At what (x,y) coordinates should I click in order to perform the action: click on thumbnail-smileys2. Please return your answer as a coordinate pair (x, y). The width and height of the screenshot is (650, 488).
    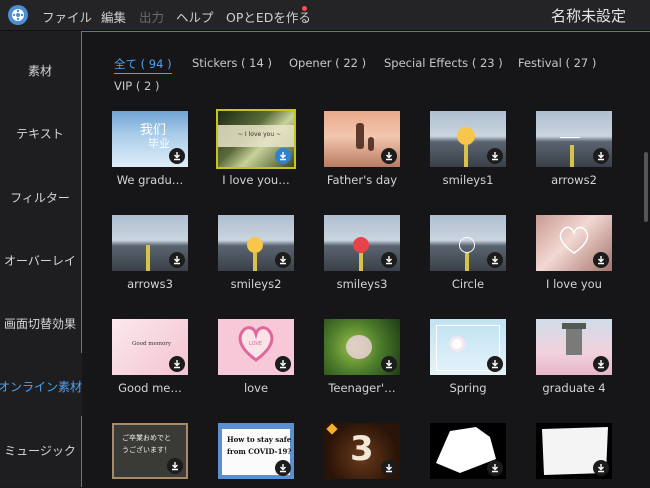
    Looking at the image, I should click on (256, 243).